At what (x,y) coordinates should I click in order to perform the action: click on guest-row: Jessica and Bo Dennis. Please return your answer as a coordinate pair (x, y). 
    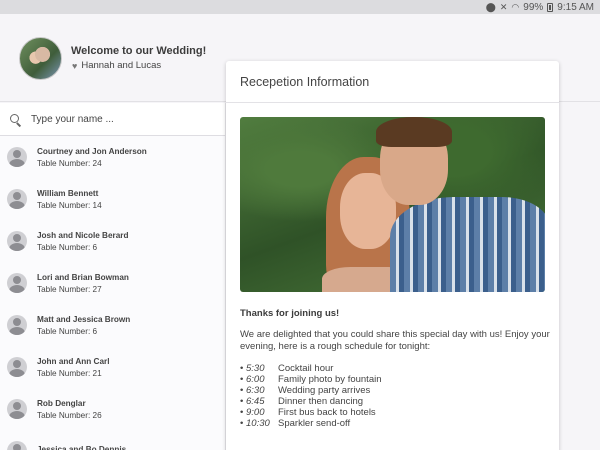
    Looking at the image, I should click on (112, 440).